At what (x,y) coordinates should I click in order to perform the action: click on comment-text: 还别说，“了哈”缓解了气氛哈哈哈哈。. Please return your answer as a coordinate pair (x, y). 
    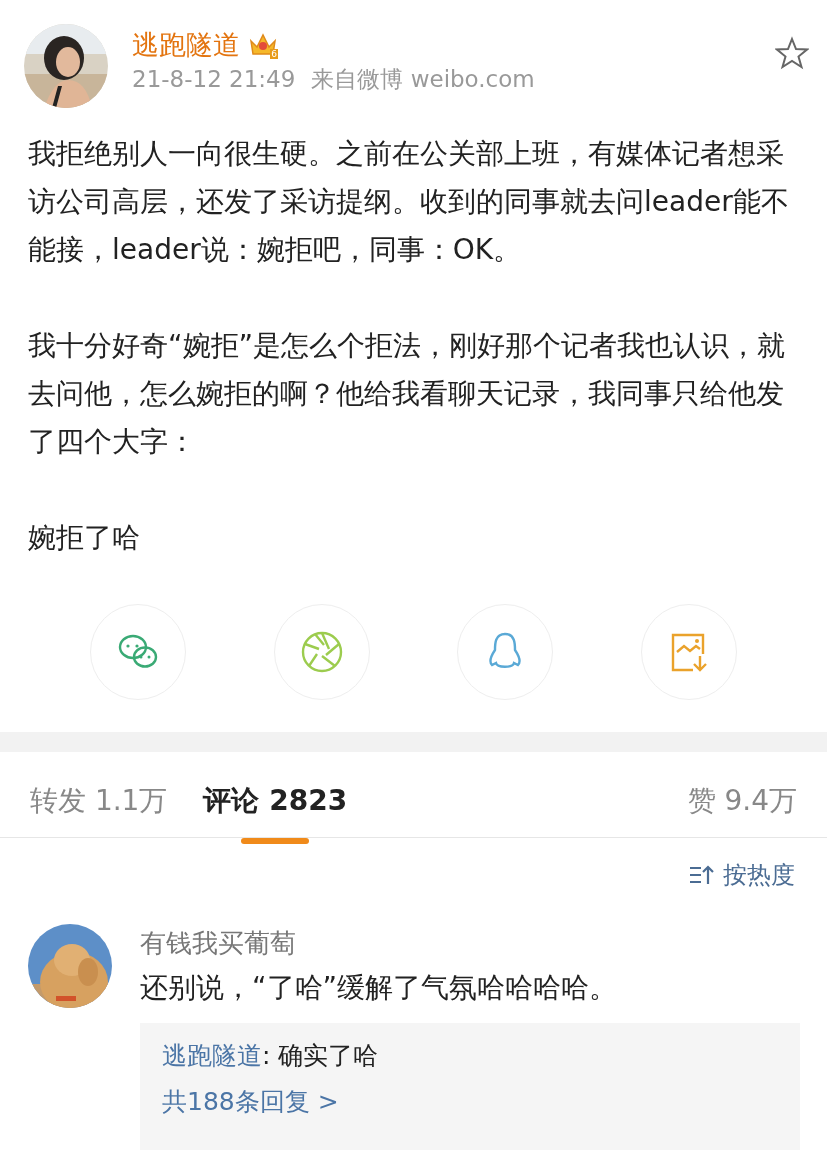
    Looking at the image, I should click on (379, 988).